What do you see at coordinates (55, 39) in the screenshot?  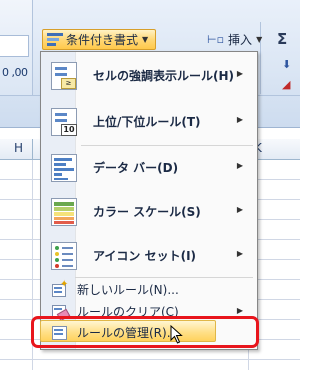 I see `conditional-formatting-icon` at bounding box center [55, 39].